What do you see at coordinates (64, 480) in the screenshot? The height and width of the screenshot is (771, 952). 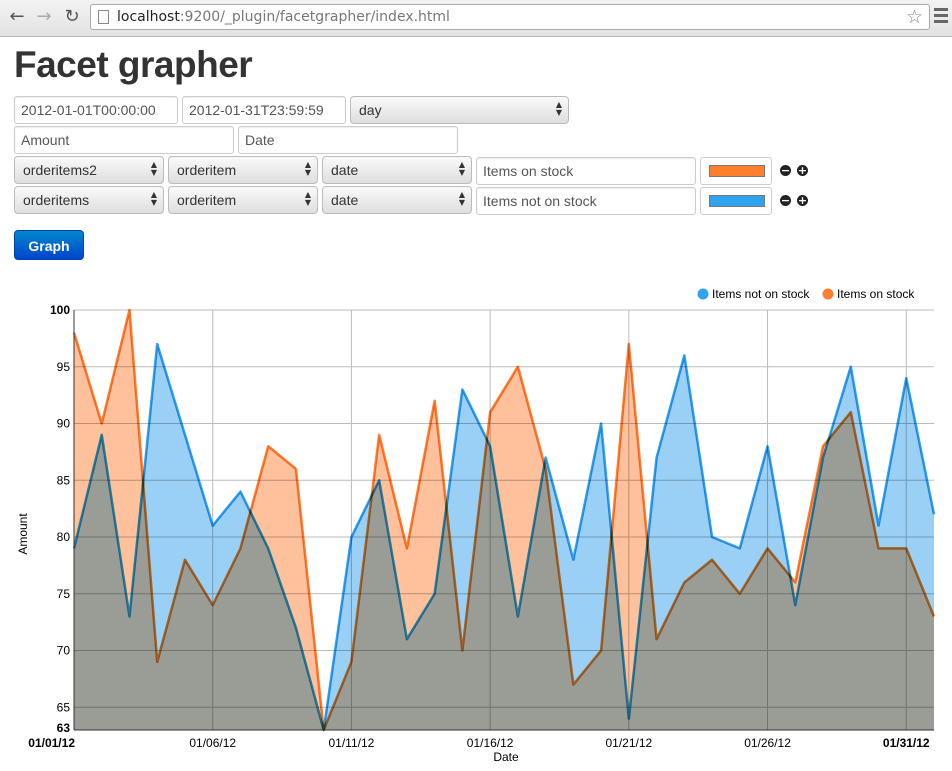 I see `y-tick-label: 85` at bounding box center [64, 480].